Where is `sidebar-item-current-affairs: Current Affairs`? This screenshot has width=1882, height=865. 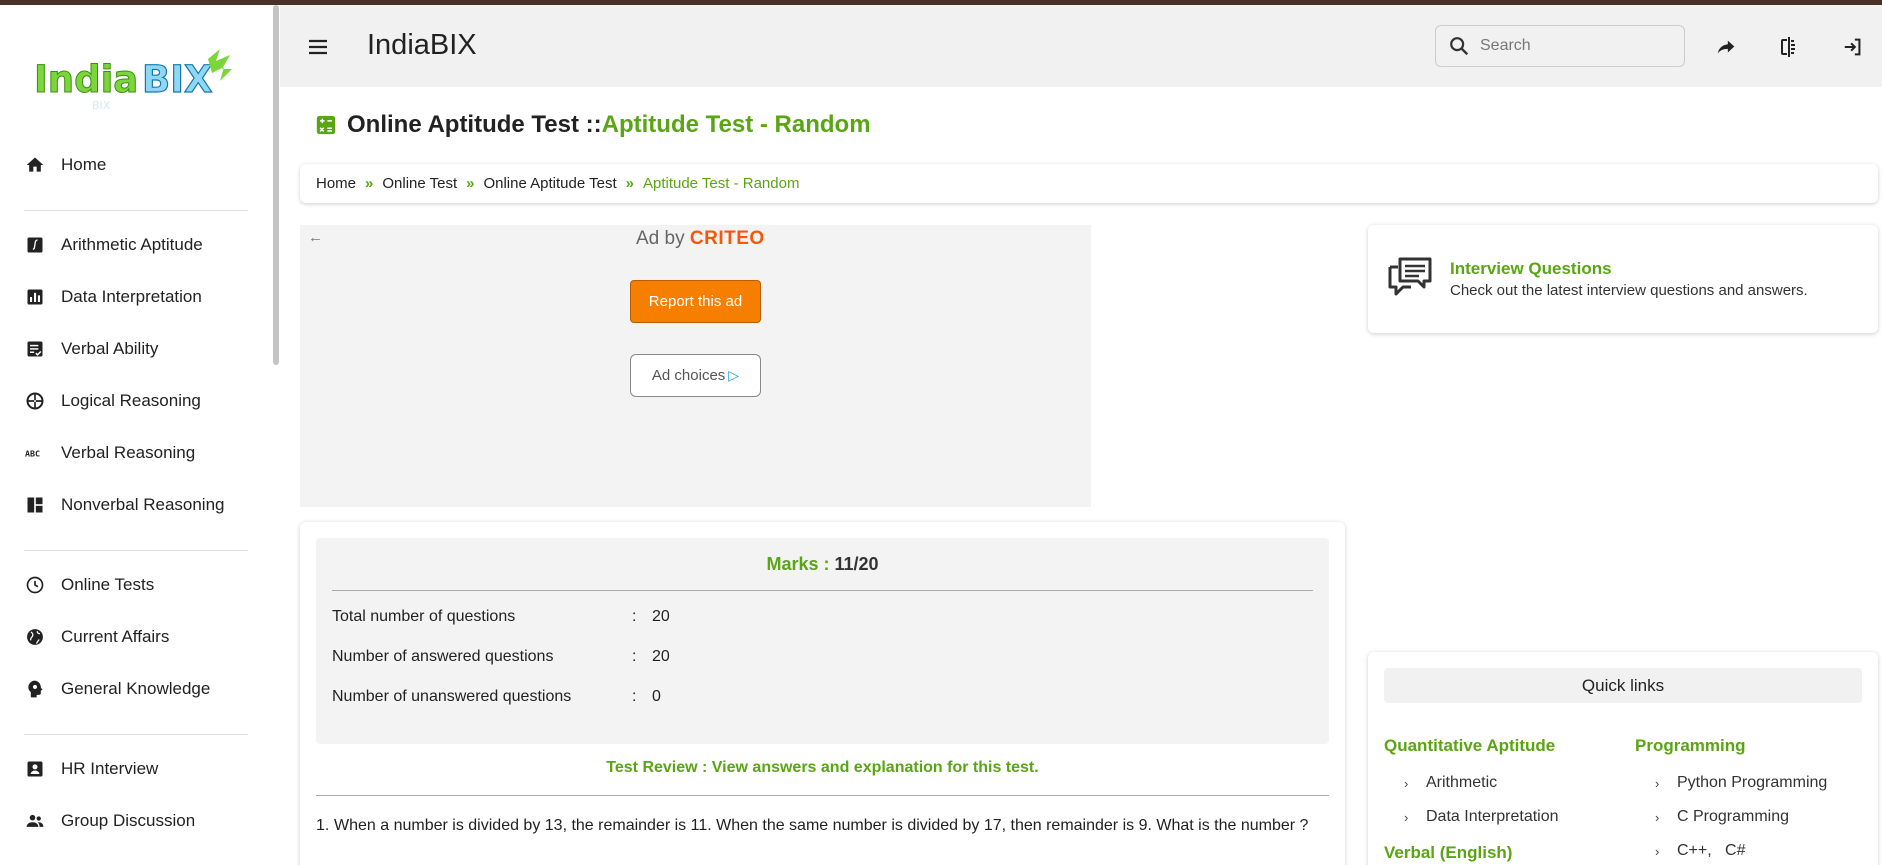 sidebar-item-current-affairs: Current Affairs is located at coordinates (96, 637).